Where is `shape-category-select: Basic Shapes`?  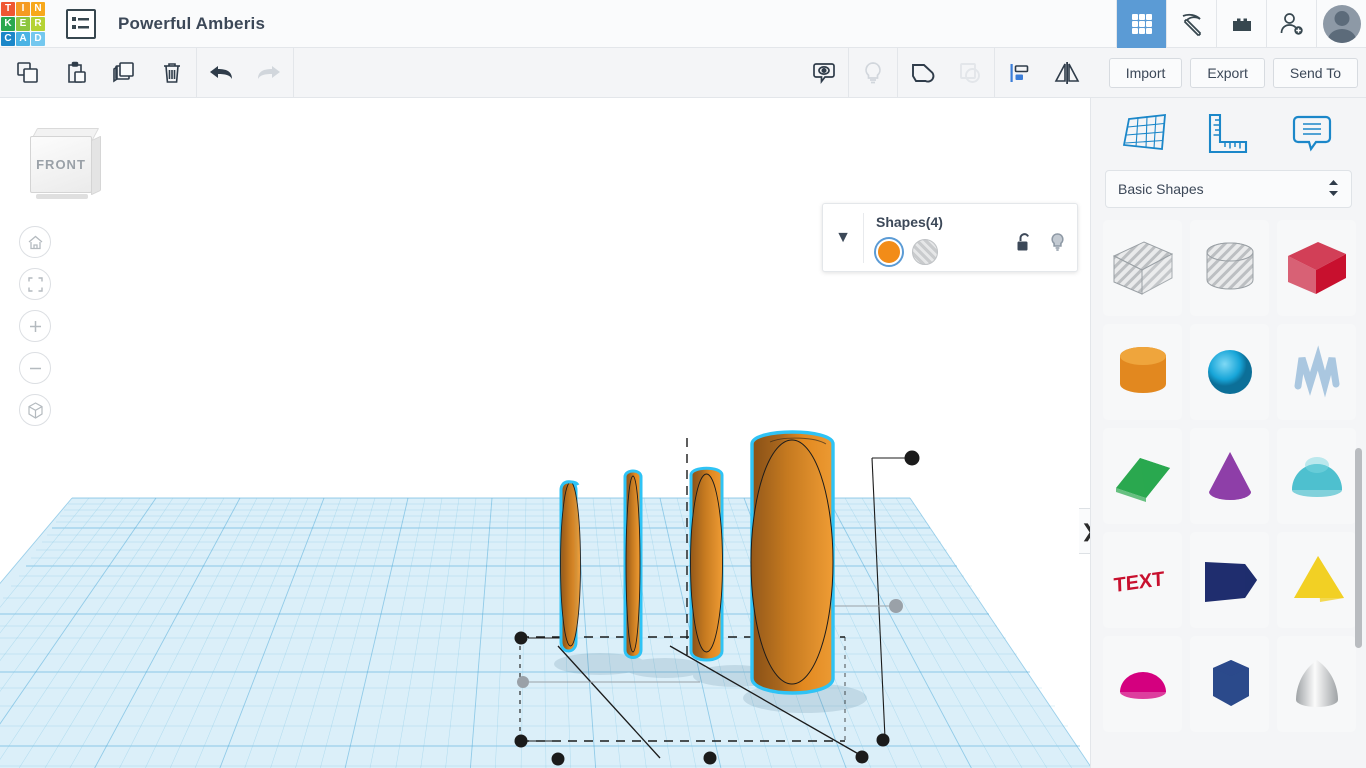
shape-category-select: Basic Shapes is located at coordinates (1228, 189).